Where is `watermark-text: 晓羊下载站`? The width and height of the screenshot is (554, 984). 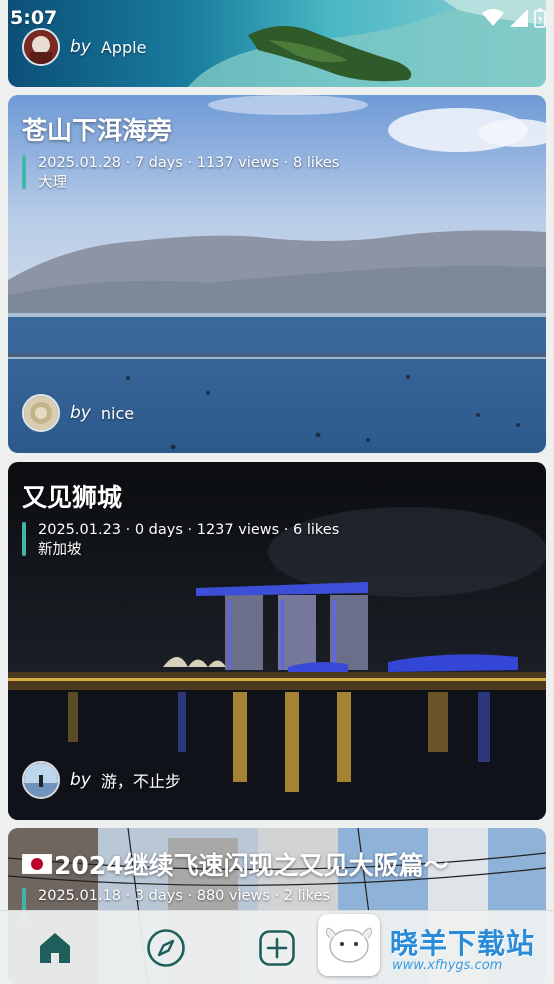 watermark-text: 晓羊下载站 is located at coordinates (463, 943).